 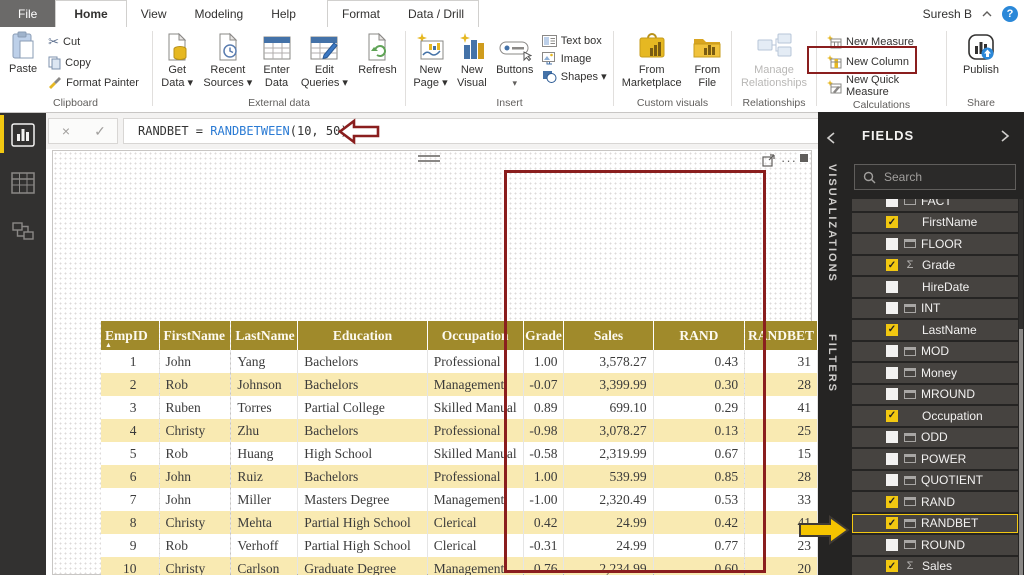 What do you see at coordinates (93, 42) in the screenshot?
I see `cut-button: ✂ Cut` at bounding box center [93, 42].